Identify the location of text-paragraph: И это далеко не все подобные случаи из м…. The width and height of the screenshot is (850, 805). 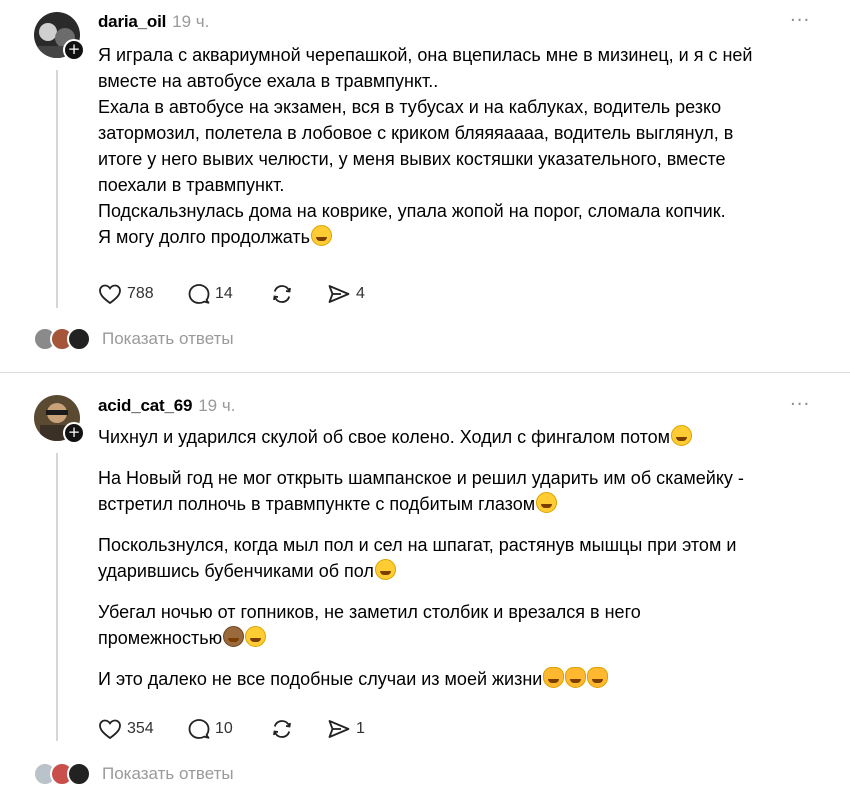
(463, 679).